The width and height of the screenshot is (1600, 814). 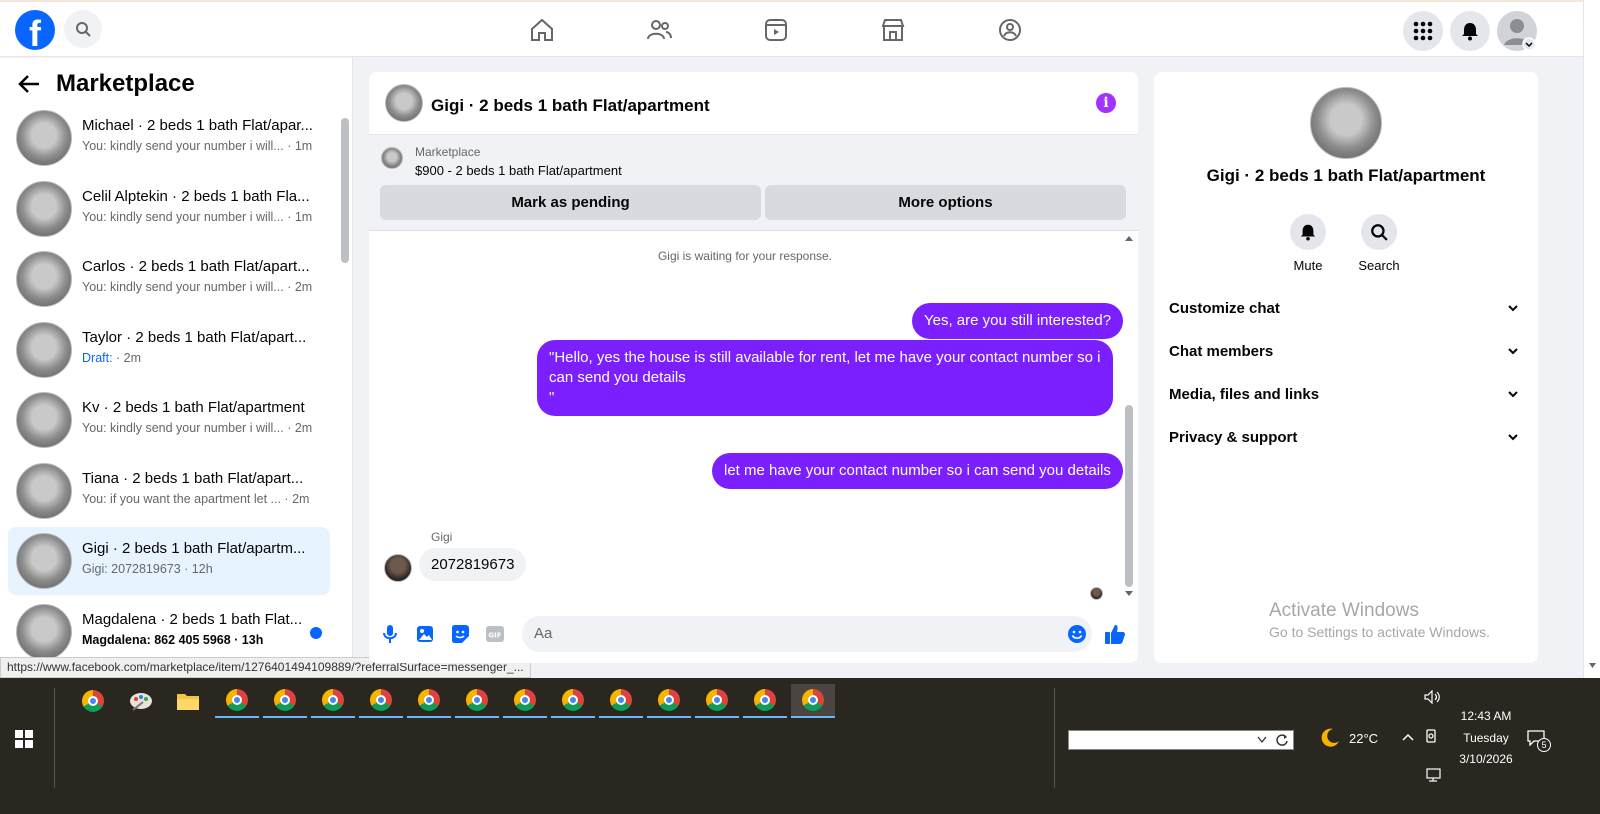 I want to click on info-icon: i, so click(x=1106, y=103).